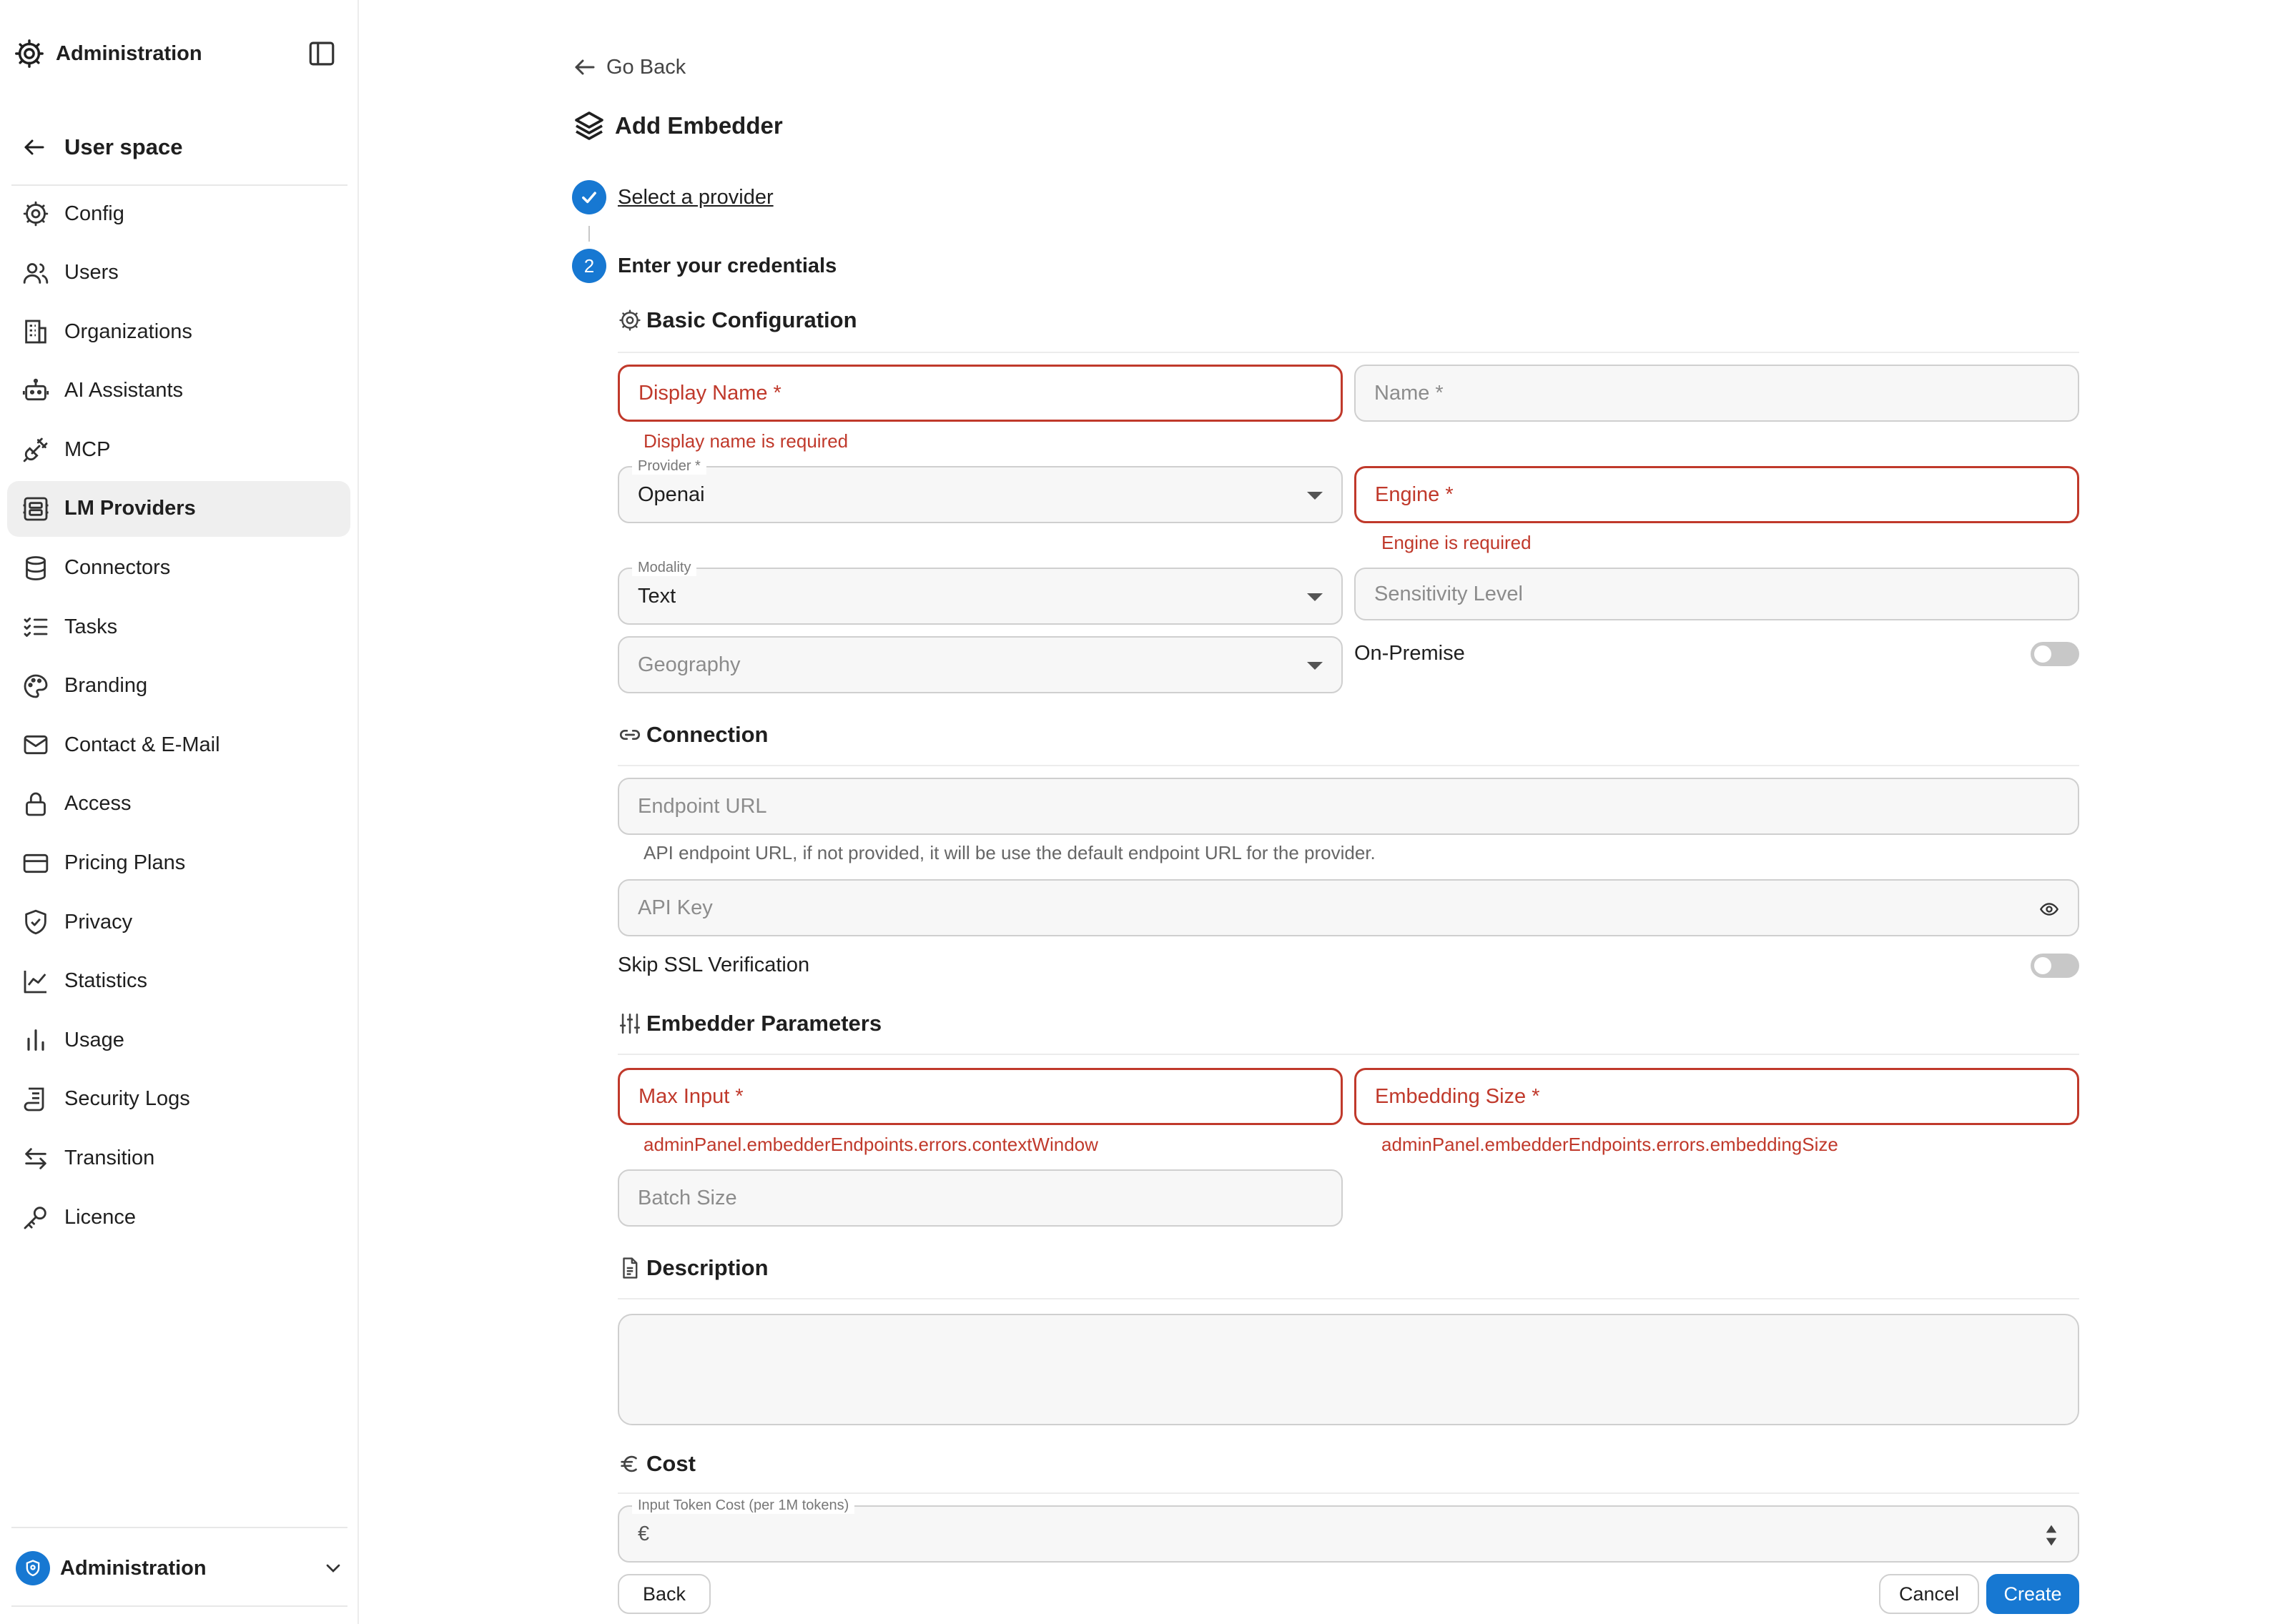 This screenshot has width=2288, height=1624. Describe the element at coordinates (178, 1217) in the screenshot. I see `sidebar-item-licence: Licence` at that location.